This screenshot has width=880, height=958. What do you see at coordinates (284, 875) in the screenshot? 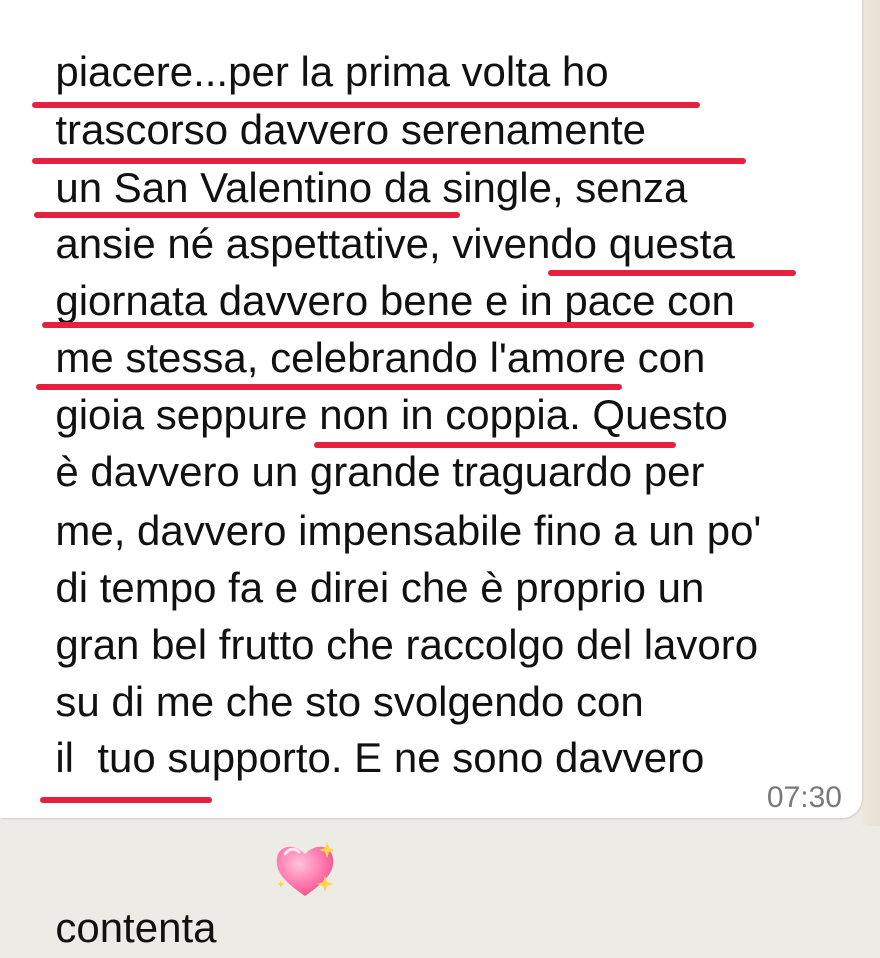
I see `sparkling-heart-icon` at bounding box center [284, 875].